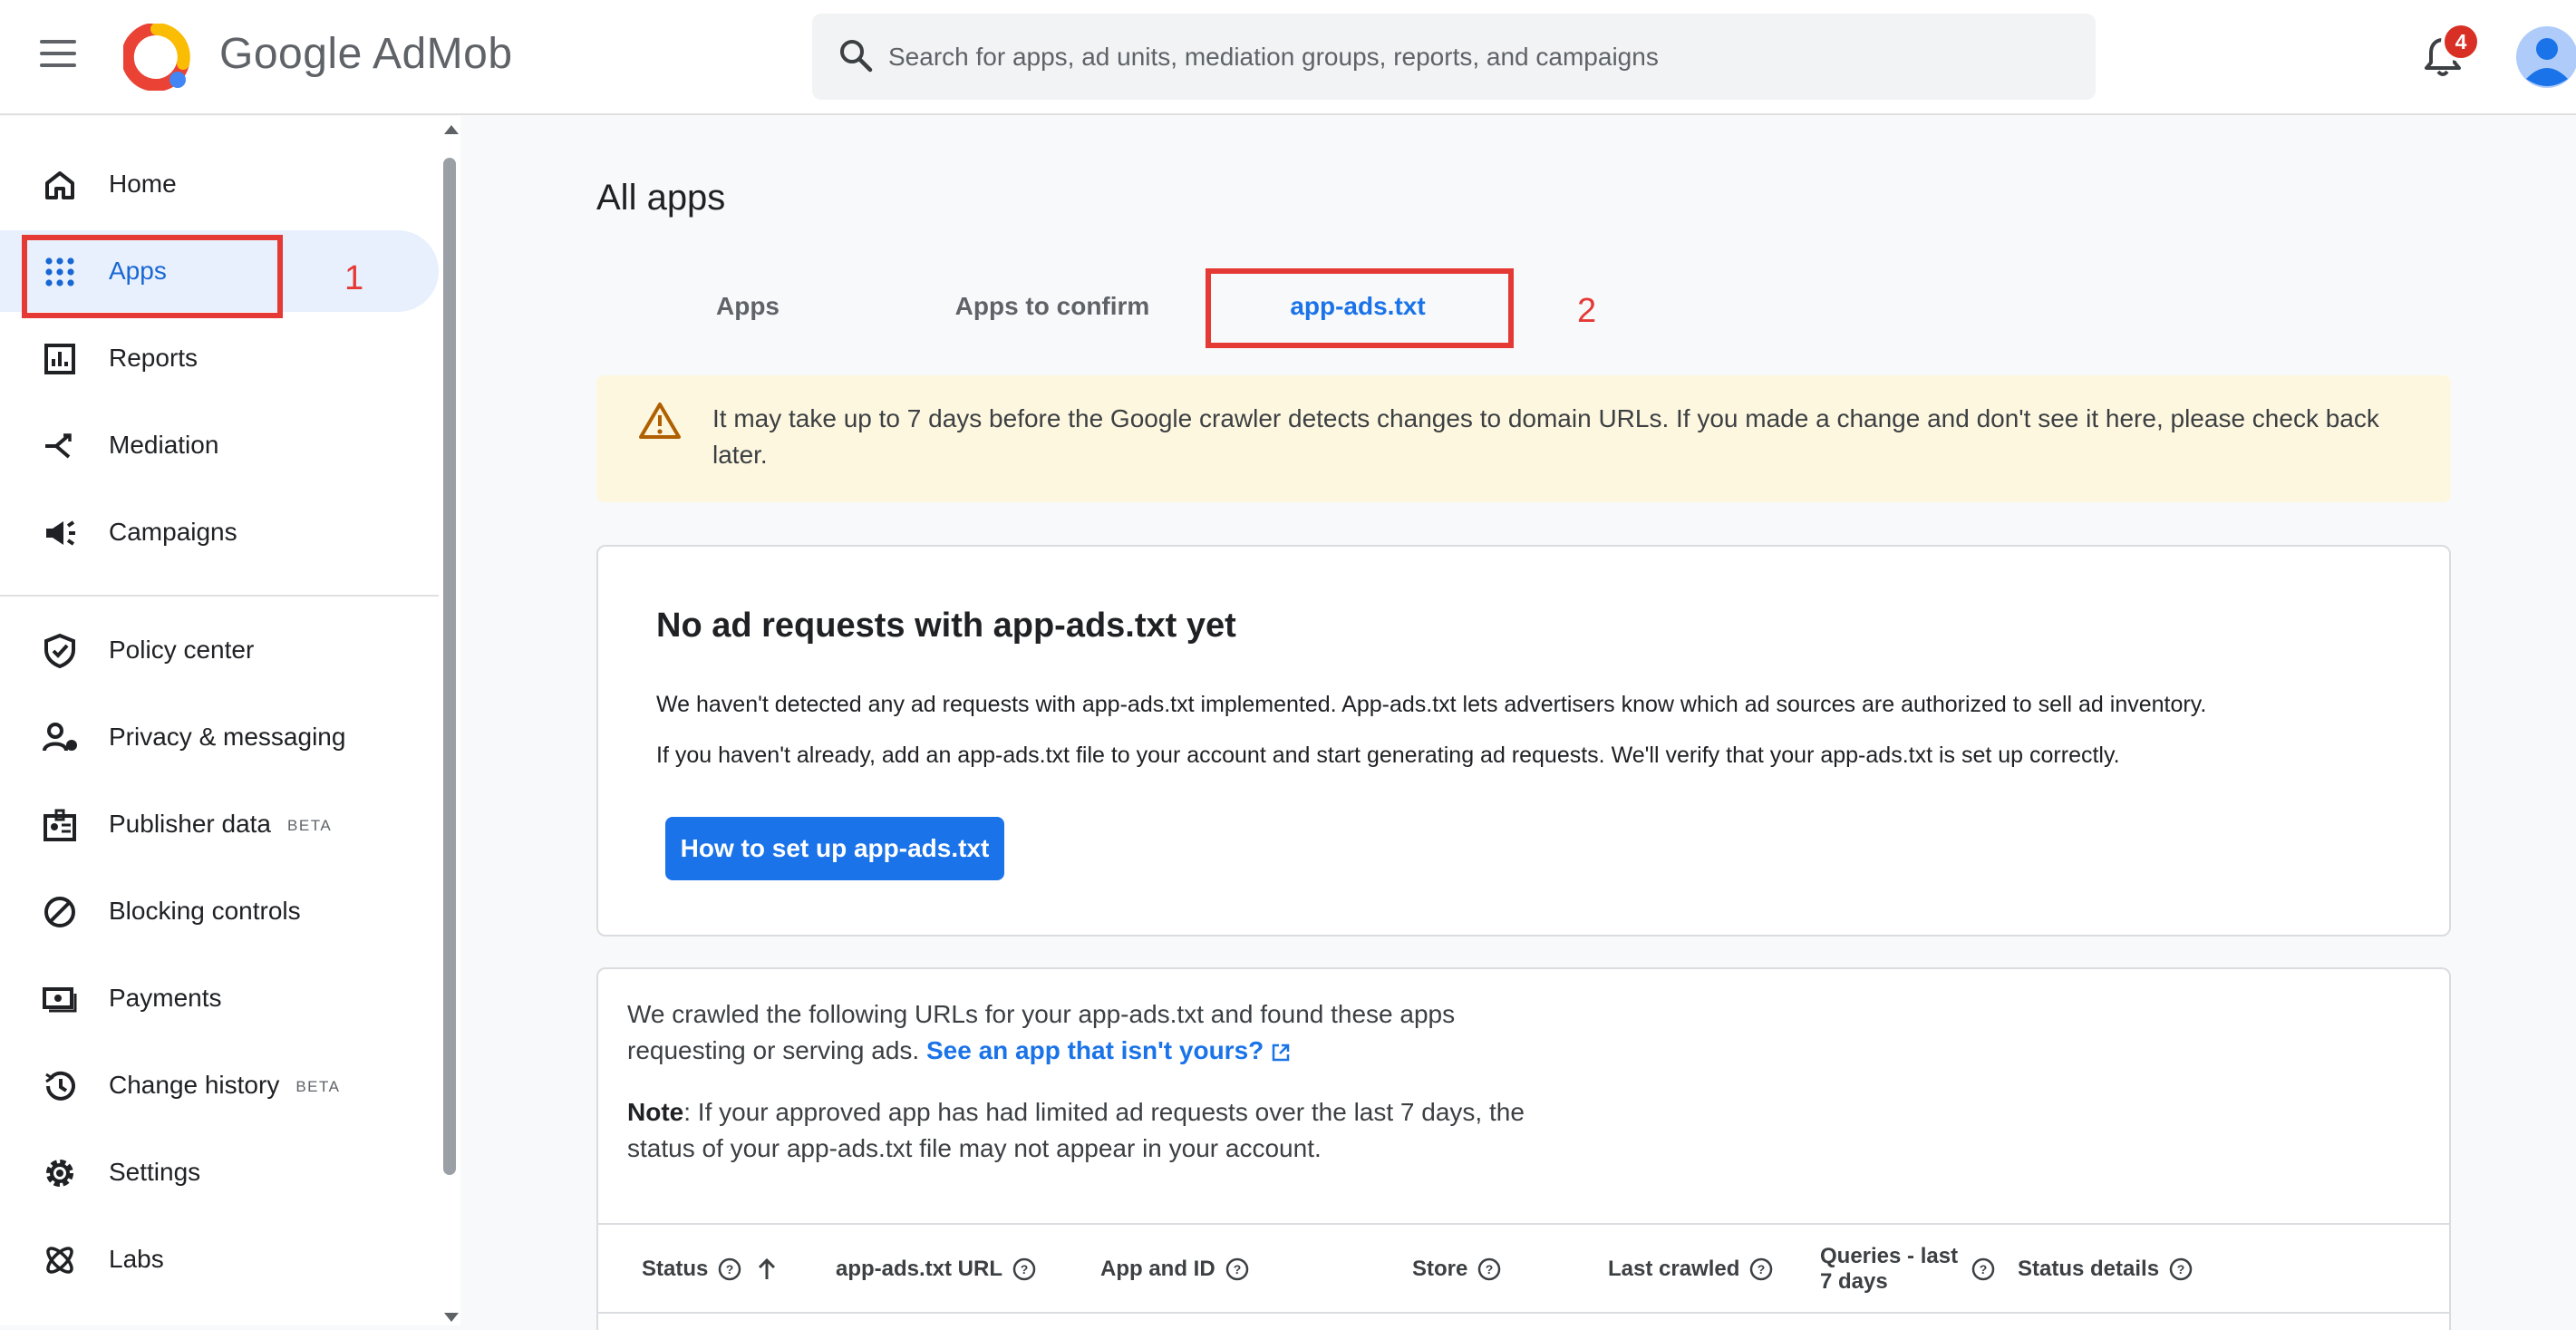 The image size is (2576, 1330). What do you see at coordinates (154, 358) in the screenshot?
I see `sidebar-item-label: Reports` at bounding box center [154, 358].